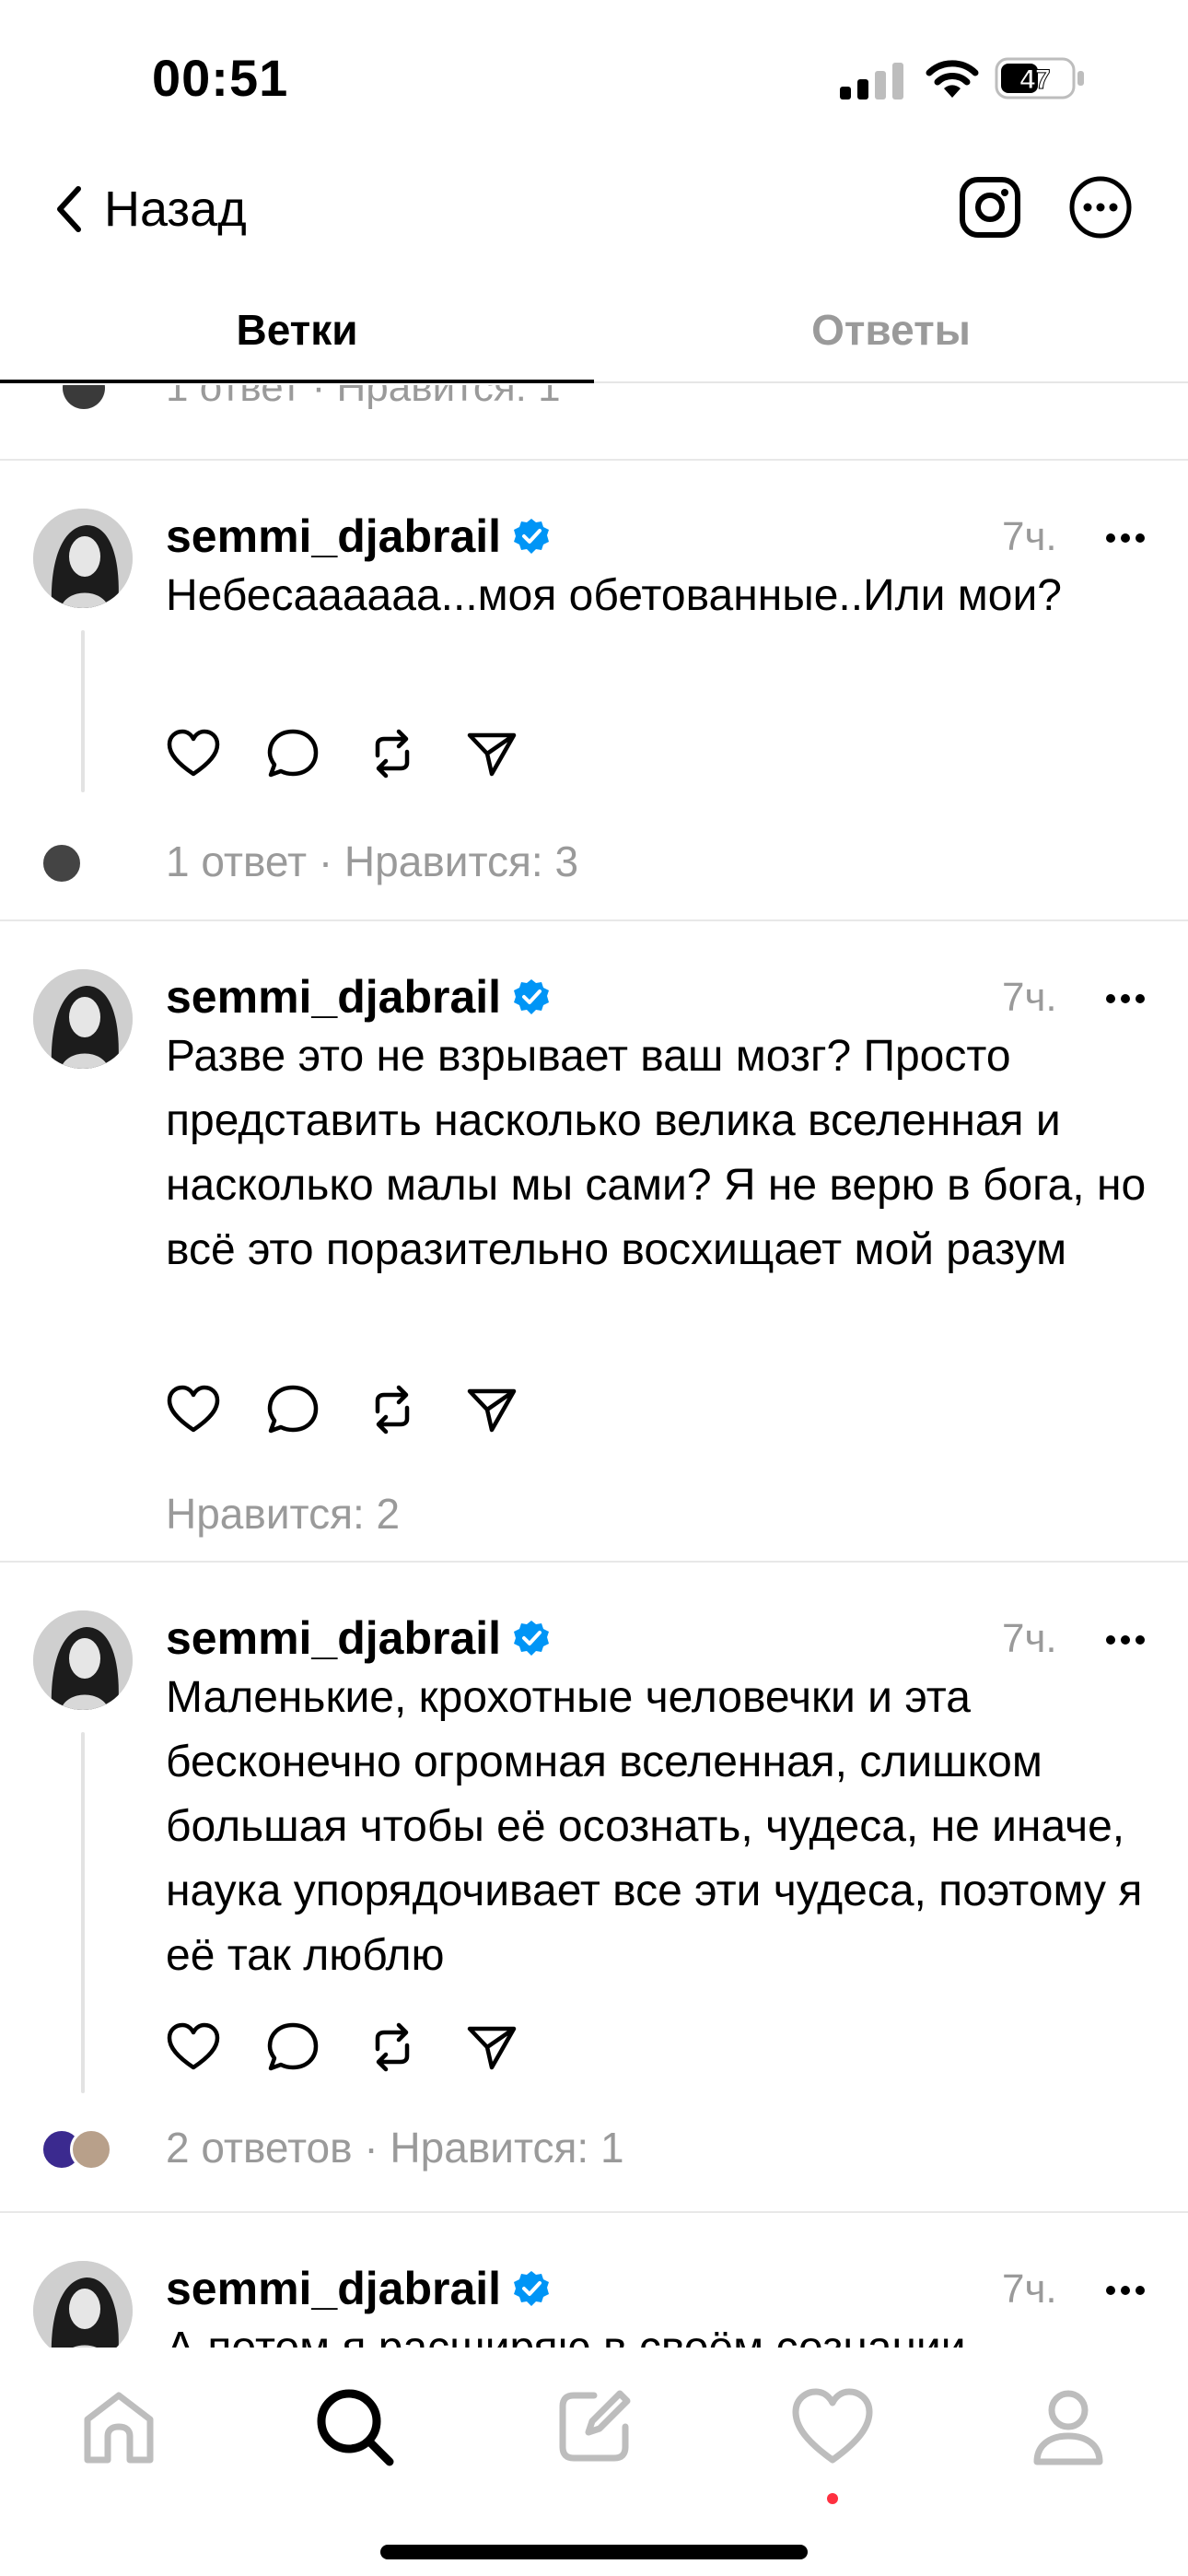 This screenshot has width=1188, height=2576. I want to click on battery-icon: 47, so click(1039, 78).